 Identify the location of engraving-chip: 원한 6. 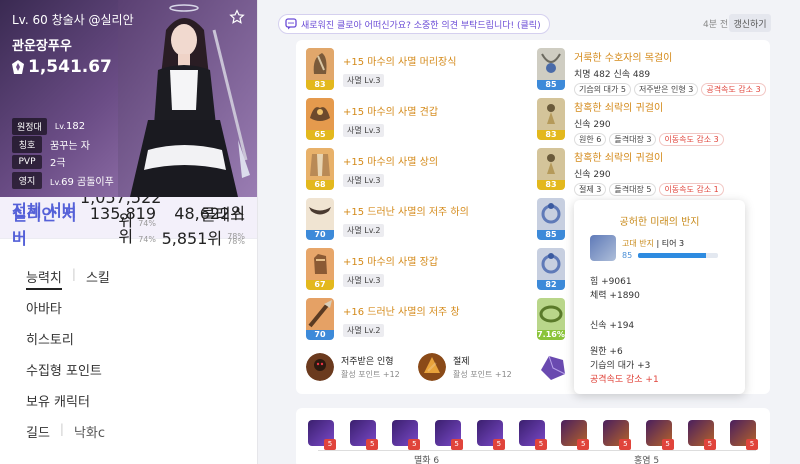
(590, 139).